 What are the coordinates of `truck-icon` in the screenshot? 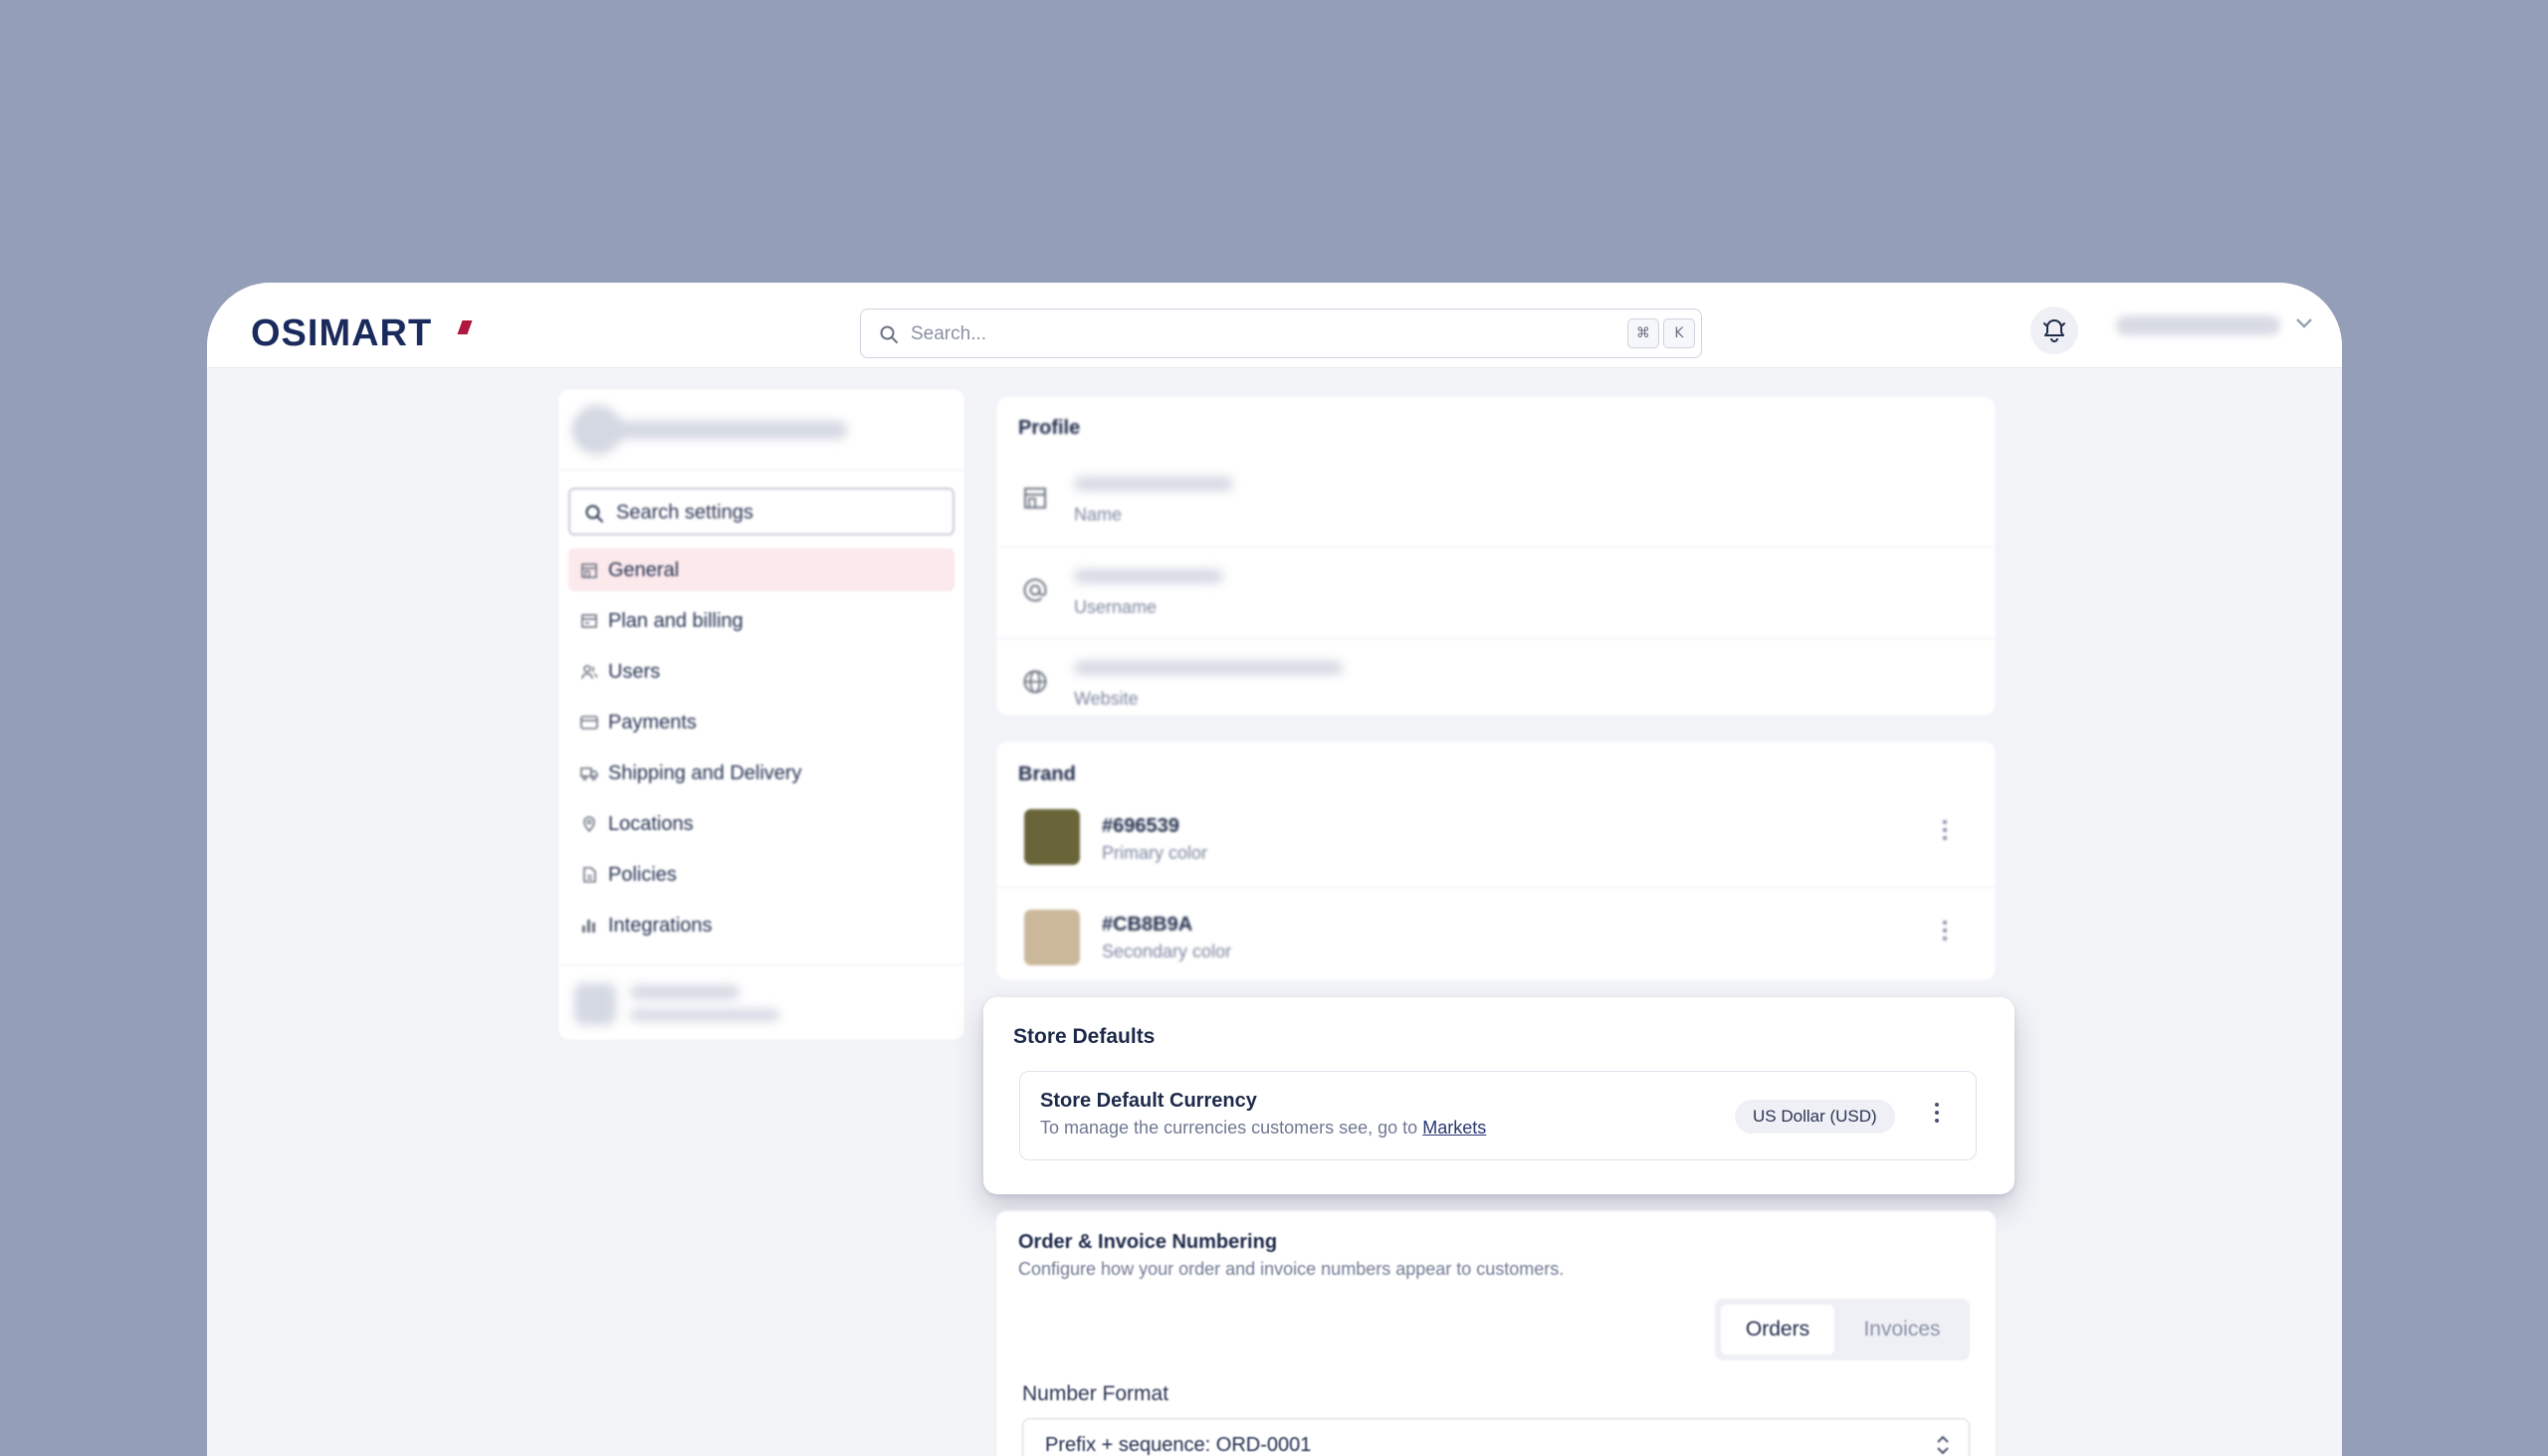 It's located at (589, 776).